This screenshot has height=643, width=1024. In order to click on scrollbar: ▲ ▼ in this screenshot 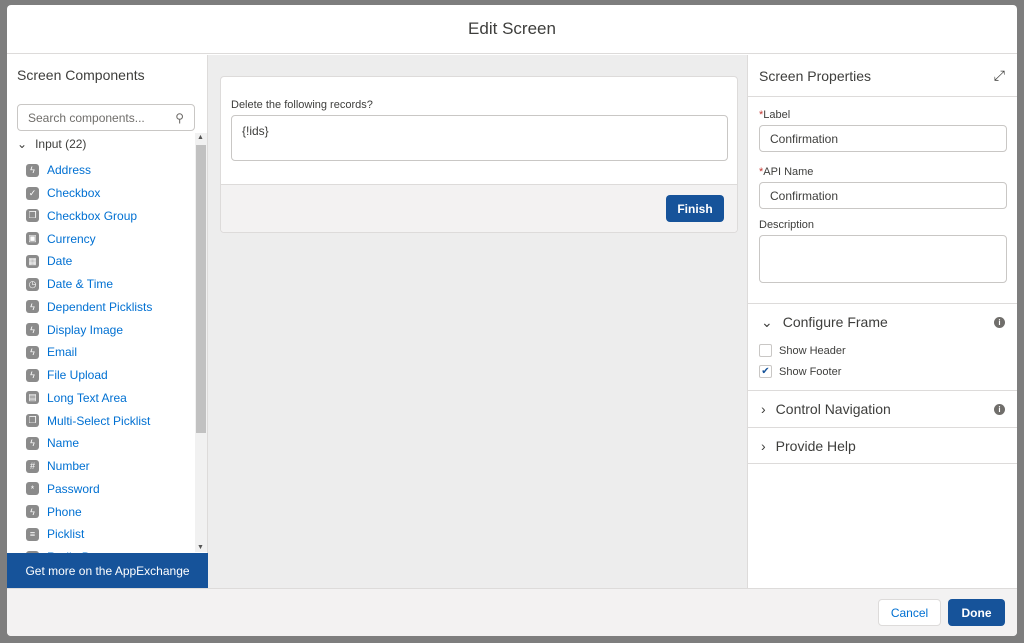, I will do `click(201, 342)`.